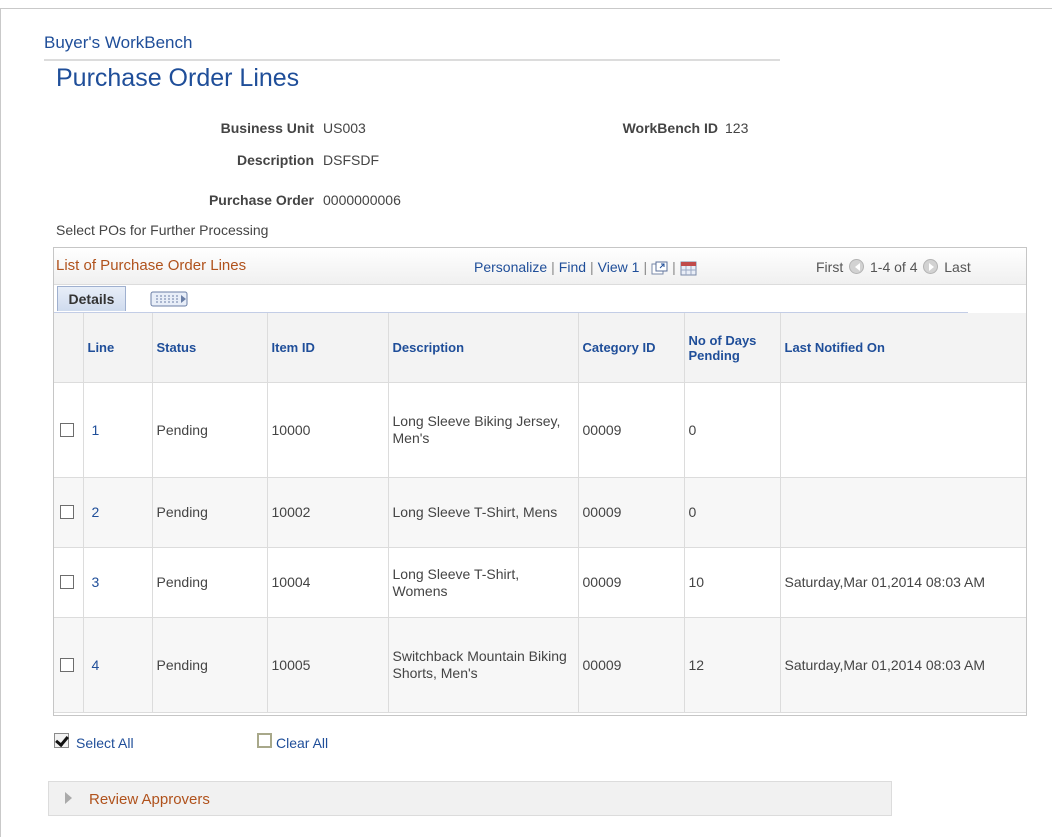 The width and height of the screenshot is (1053, 837). I want to click on grid-pager: First 1-4 of 4 Last, so click(893, 267).